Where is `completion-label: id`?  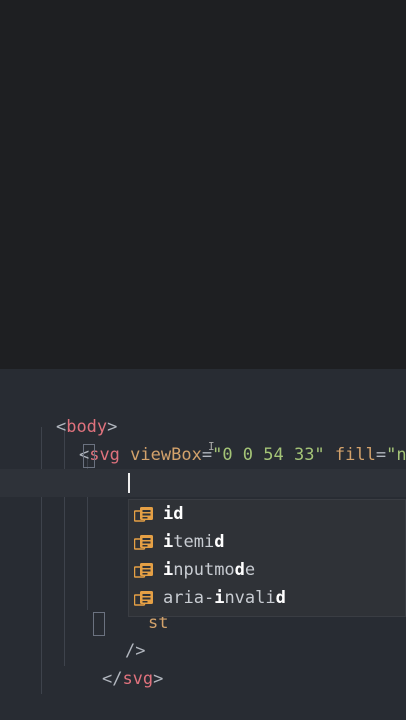
completion-label: id is located at coordinates (173, 514).